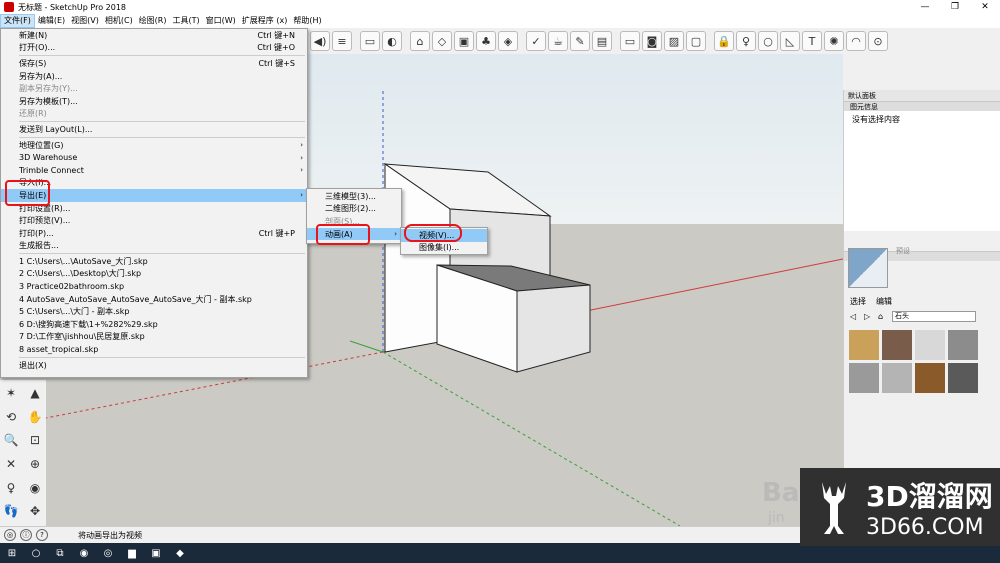 The width and height of the screenshot is (1000, 563). Describe the element at coordinates (26, 535) in the screenshot. I see `credits-icon: ⓘ` at that location.